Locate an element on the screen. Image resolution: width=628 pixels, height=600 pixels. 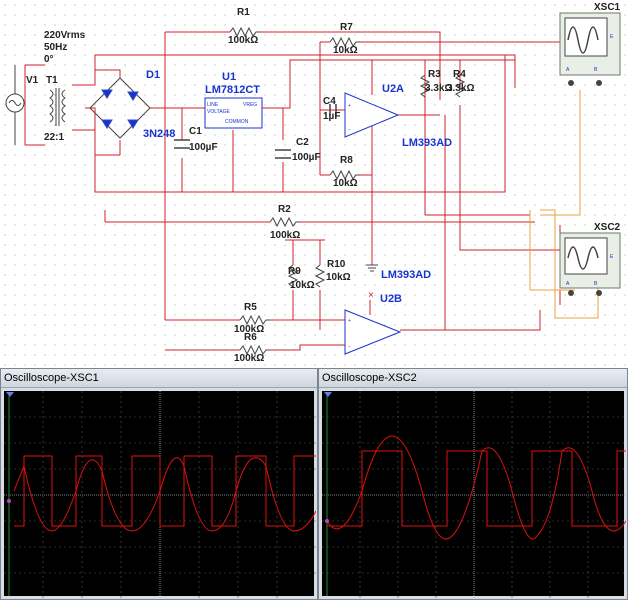
bridge-rectifier-icon is located at coordinates (120, 108).